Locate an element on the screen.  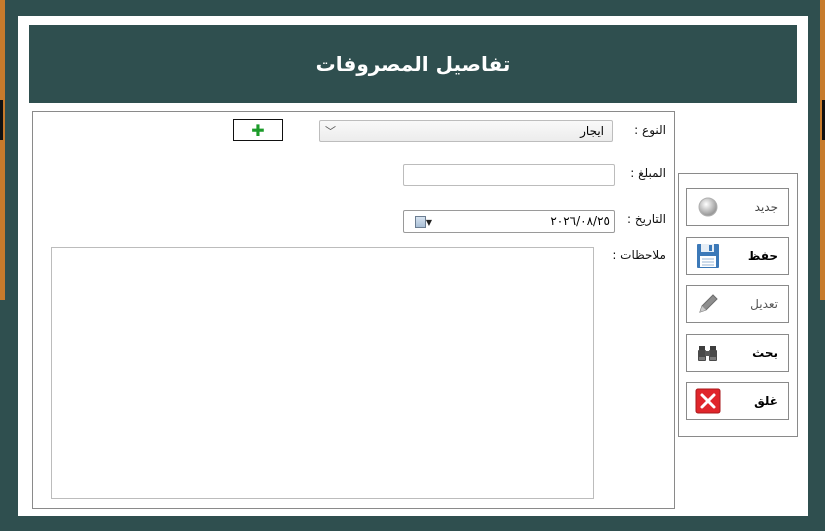
amount-input is located at coordinates (509, 175).